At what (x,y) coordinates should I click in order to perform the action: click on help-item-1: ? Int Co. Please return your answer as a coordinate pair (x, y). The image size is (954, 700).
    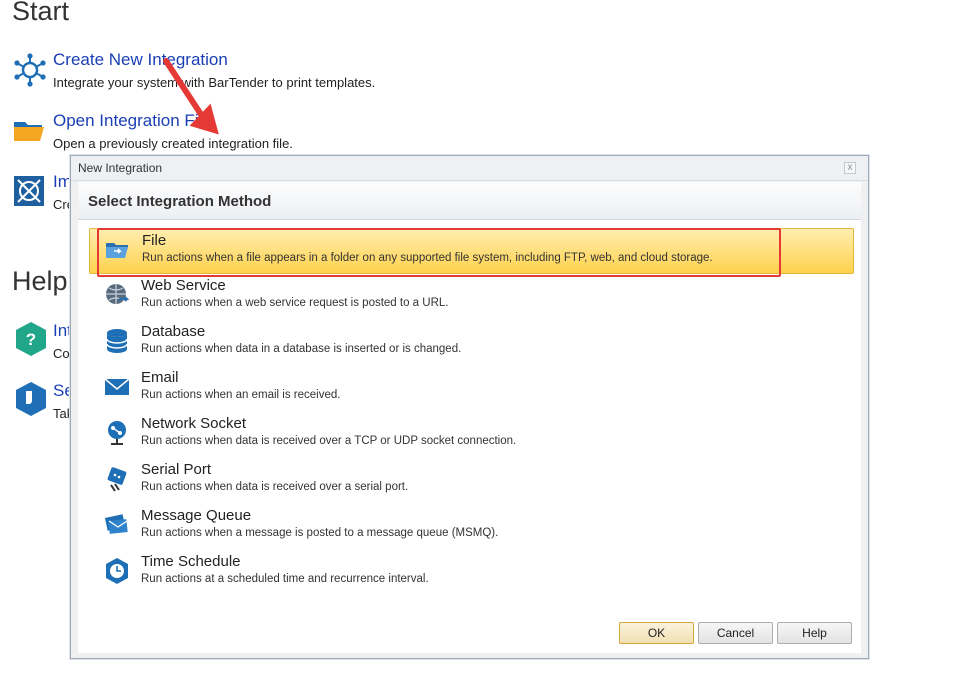
    Looking at the image, I should click on (42, 343).